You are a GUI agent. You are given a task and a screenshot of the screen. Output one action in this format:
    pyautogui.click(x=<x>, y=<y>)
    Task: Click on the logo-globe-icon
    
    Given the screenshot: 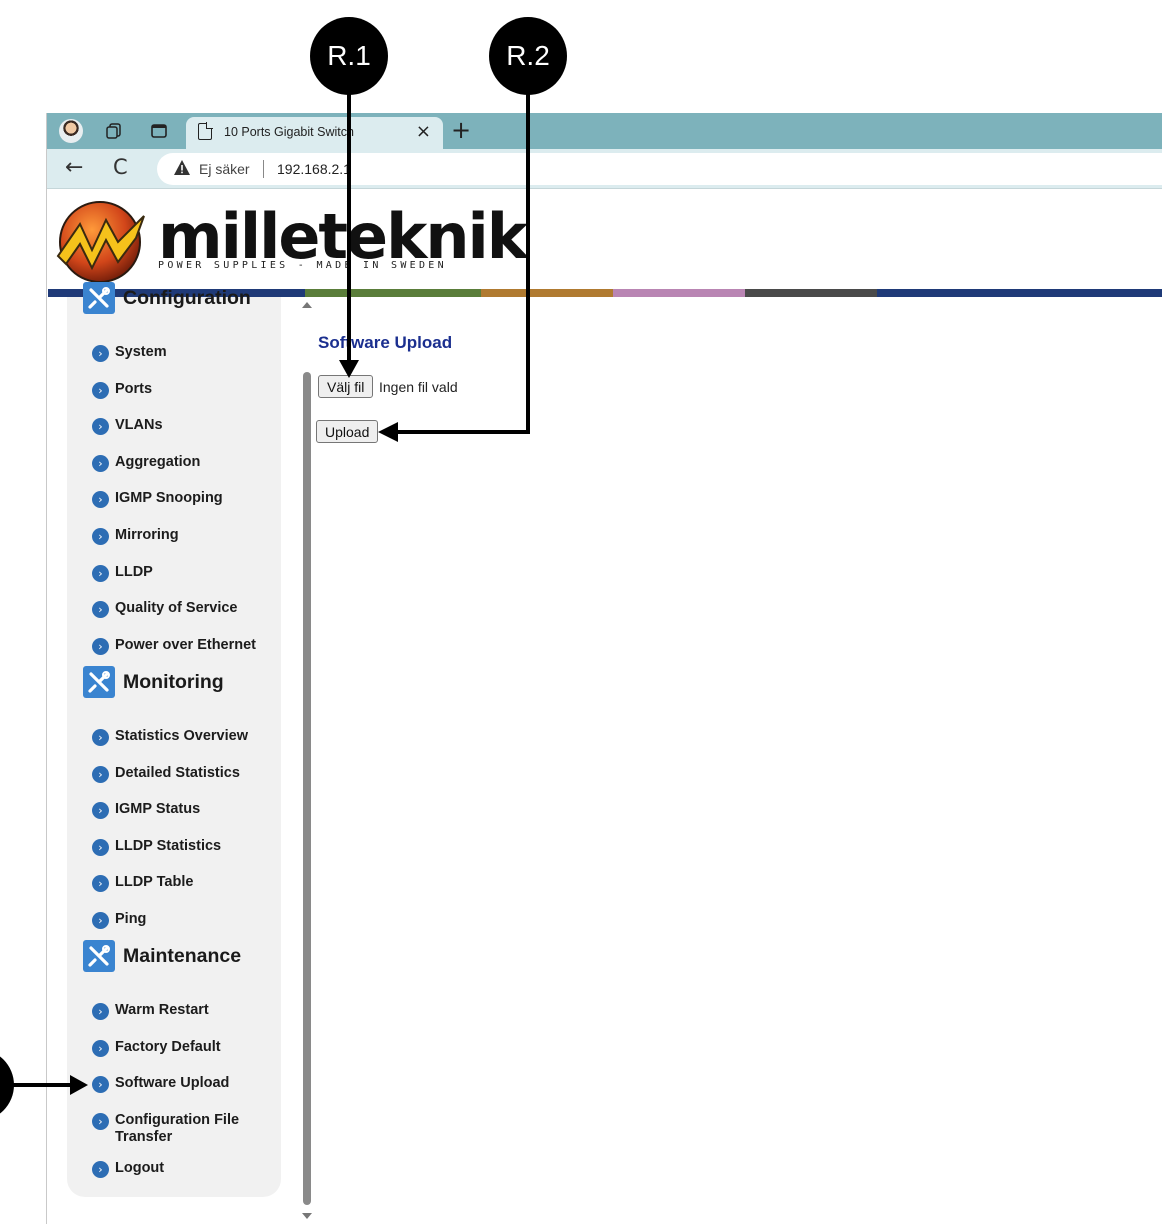 What is the action you would take?
    pyautogui.click(x=100, y=242)
    